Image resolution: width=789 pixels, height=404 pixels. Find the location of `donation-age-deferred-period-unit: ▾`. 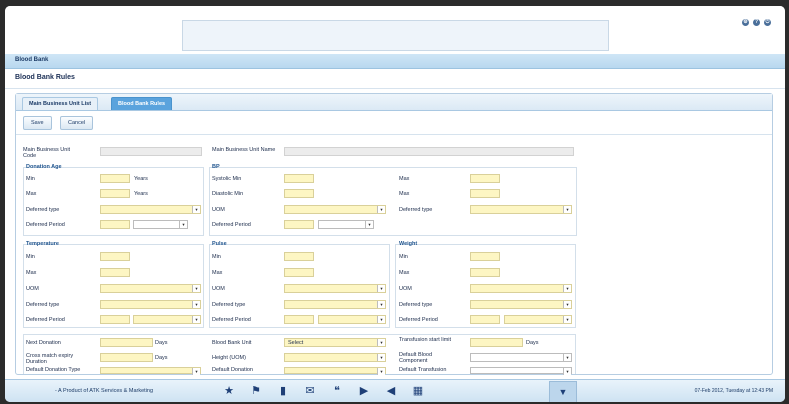

donation-age-deferred-period-unit: ▾ is located at coordinates (160, 224).